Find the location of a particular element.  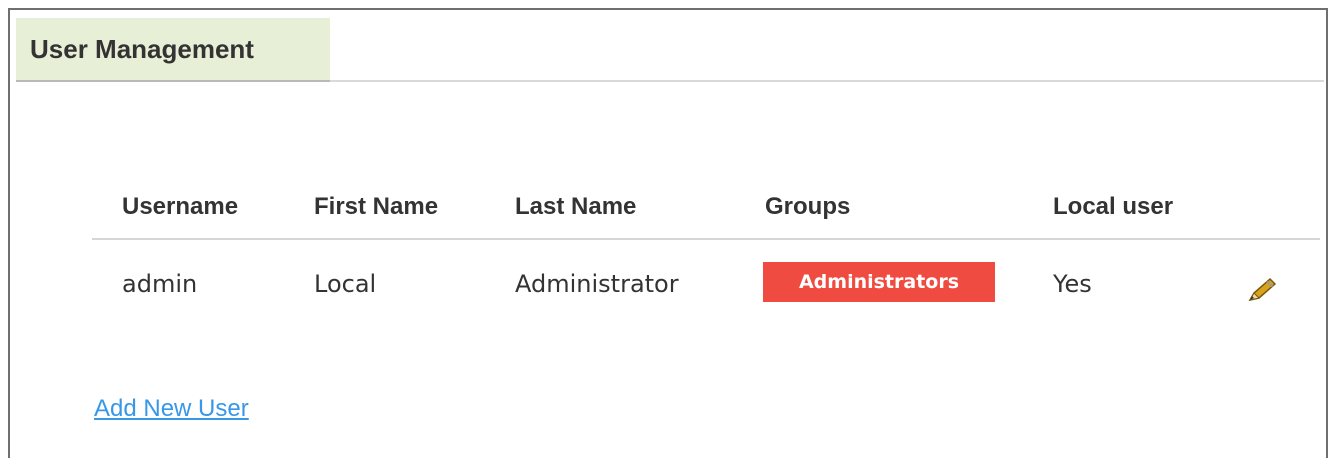

column-header-last-name: Last Name is located at coordinates (576, 206).